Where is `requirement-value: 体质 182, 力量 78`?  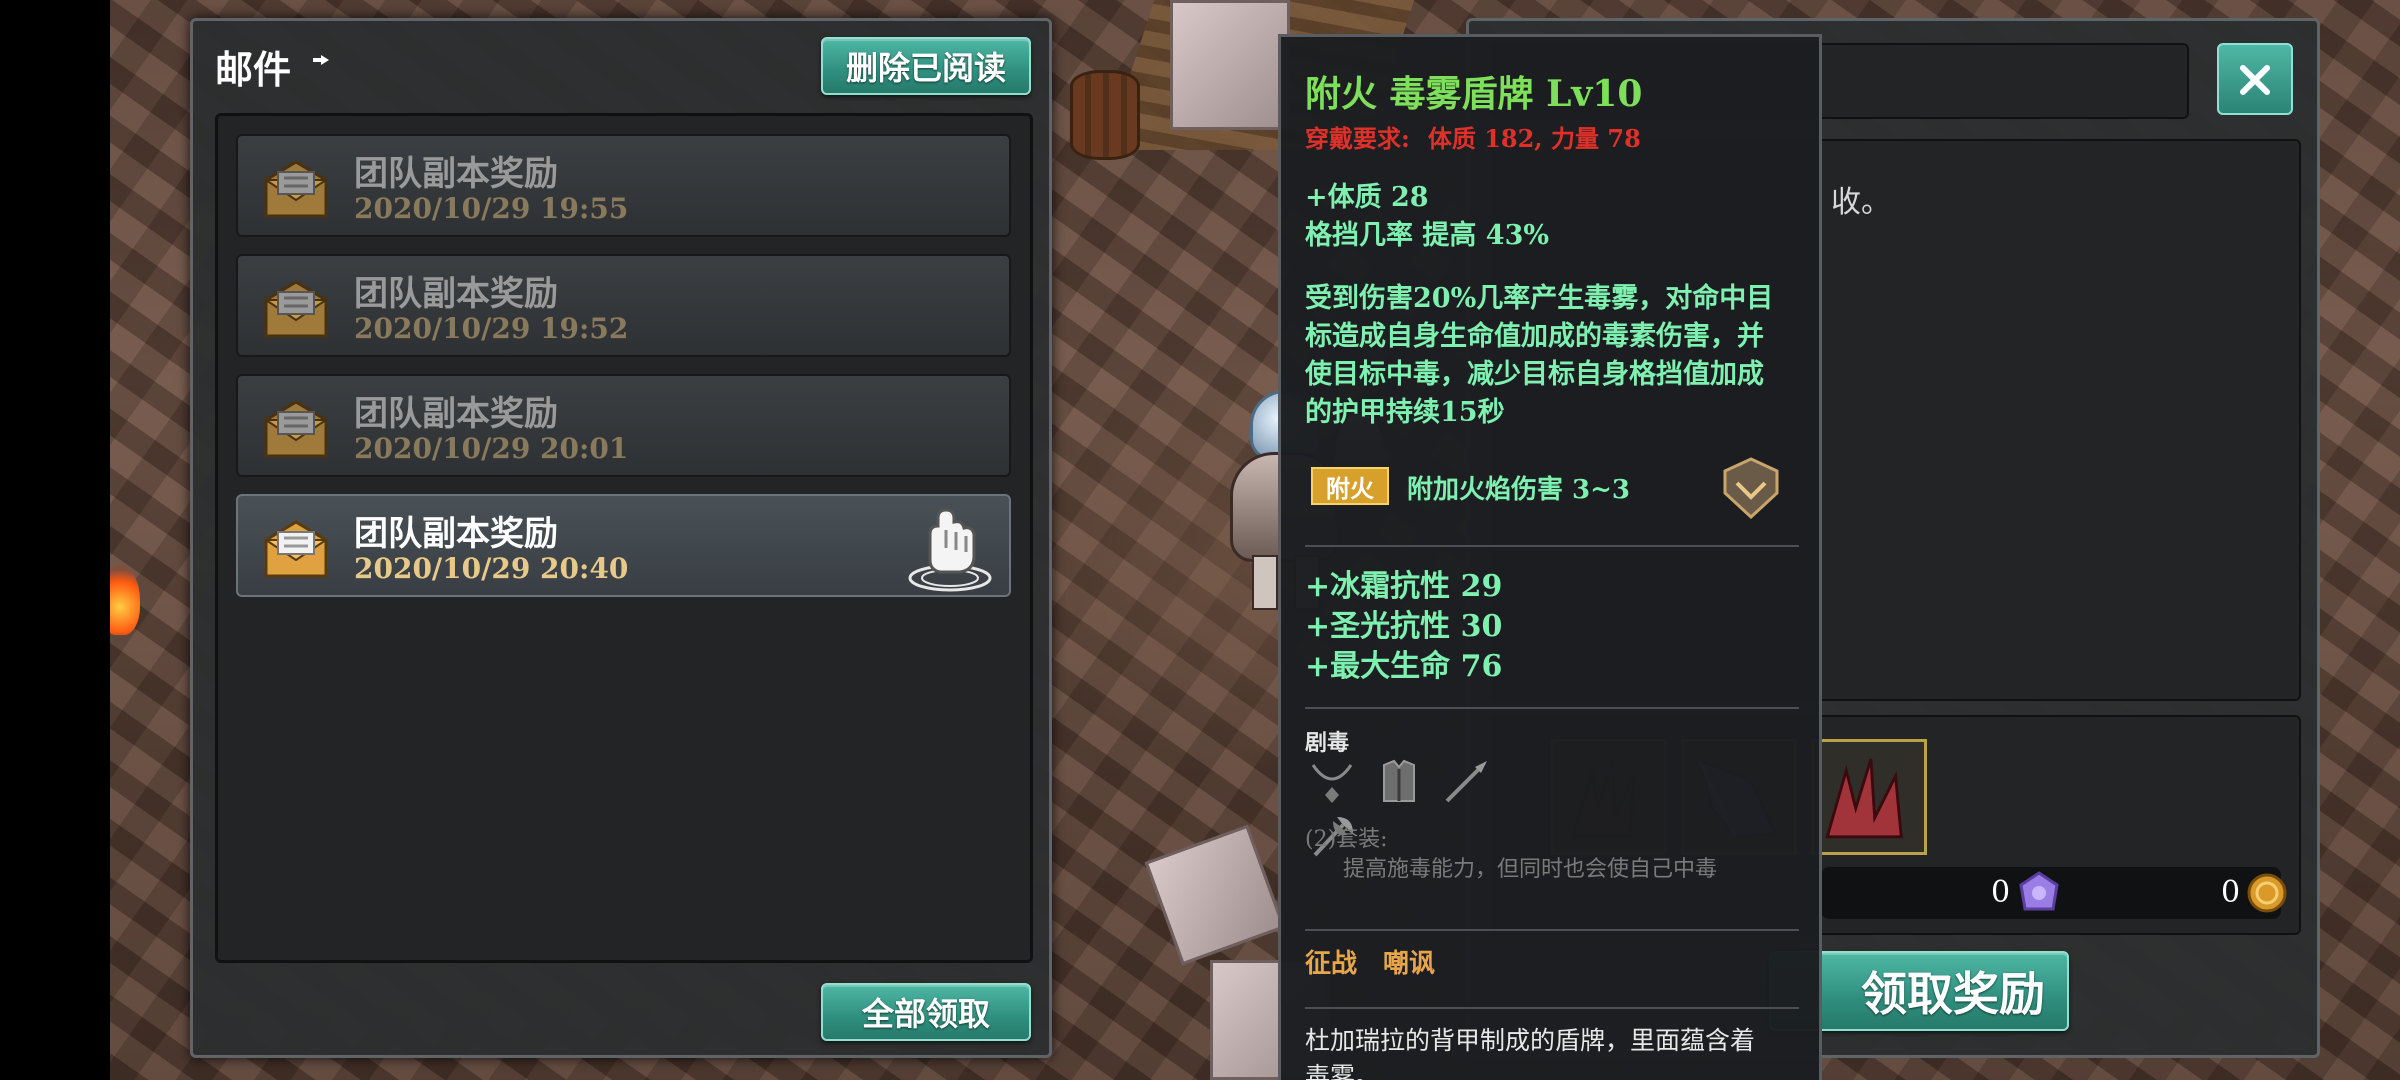 requirement-value: 体质 182, 力量 78 is located at coordinates (1534, 138).